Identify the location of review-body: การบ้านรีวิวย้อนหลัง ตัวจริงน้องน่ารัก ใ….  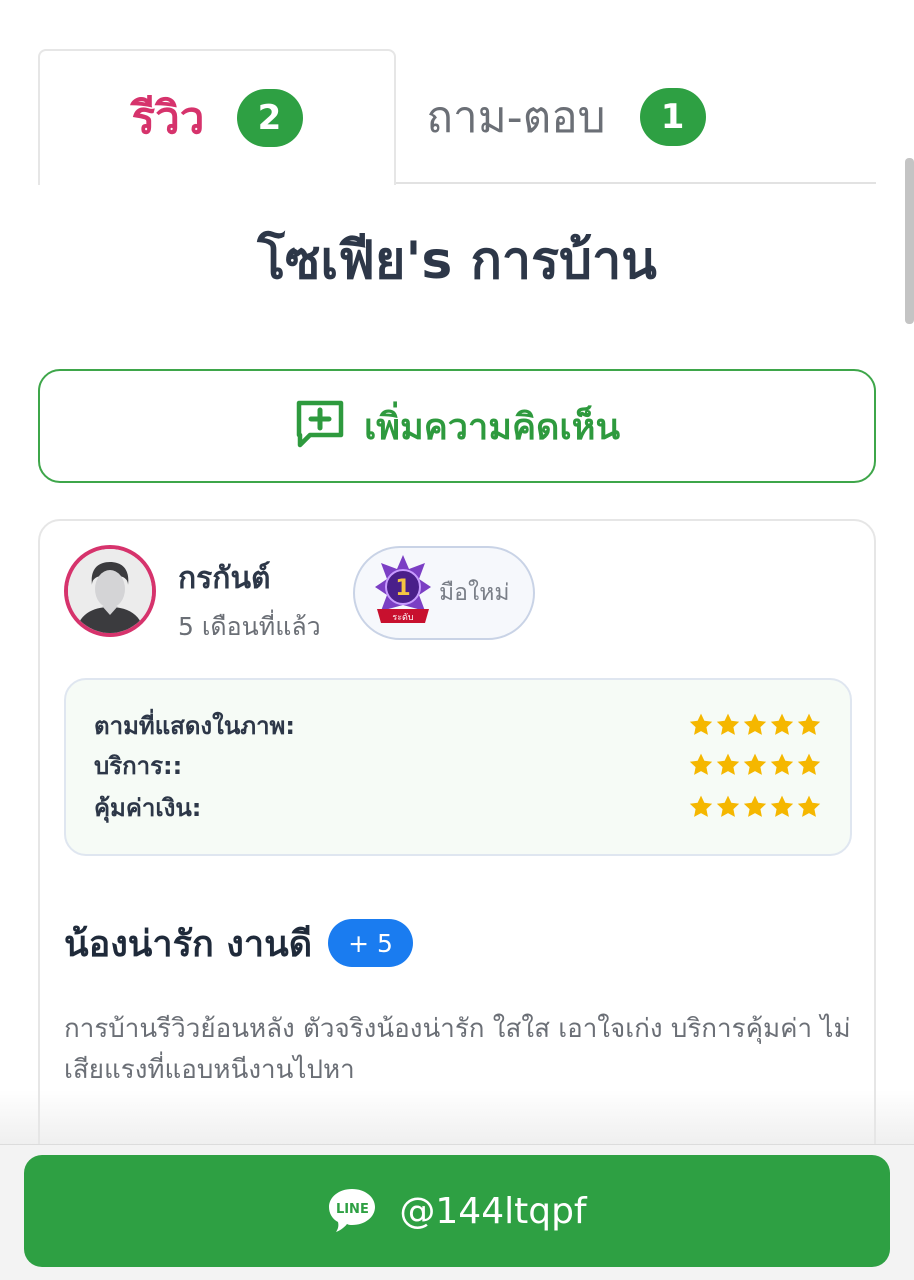
(464, 1050).